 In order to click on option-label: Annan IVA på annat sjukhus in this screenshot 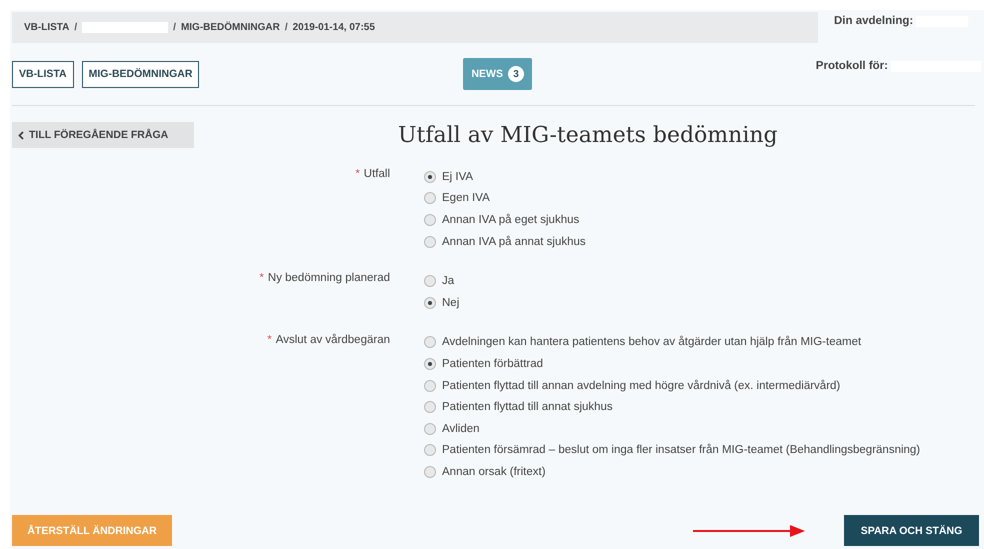, I will do `click(514, 242)`.